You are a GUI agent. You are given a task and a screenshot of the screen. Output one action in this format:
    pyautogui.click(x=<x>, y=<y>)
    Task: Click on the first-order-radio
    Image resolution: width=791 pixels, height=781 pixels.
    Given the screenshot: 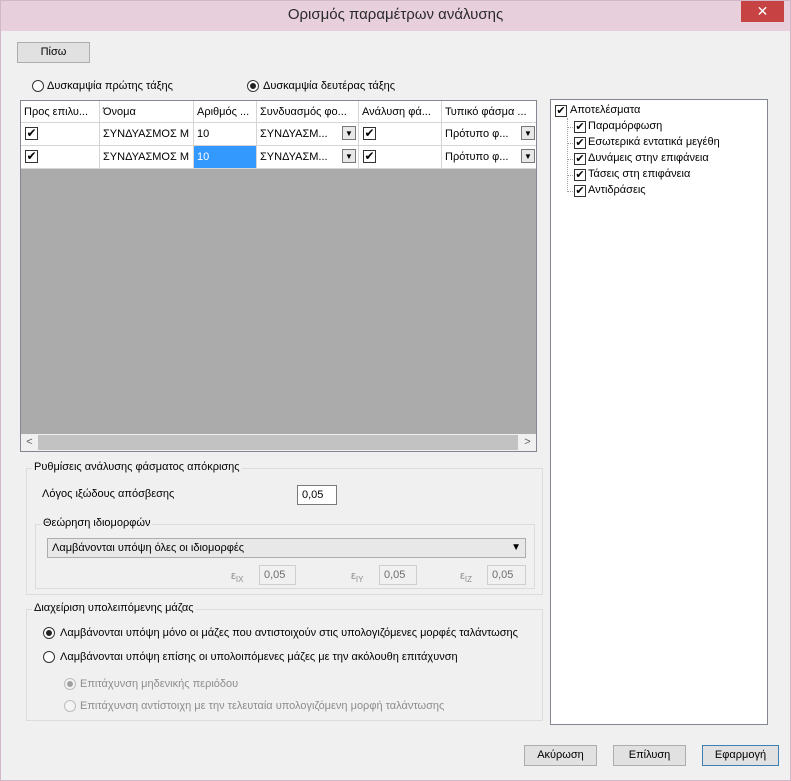 What is the action you would take?
    pyautogui.click(x=38, y=86)
    